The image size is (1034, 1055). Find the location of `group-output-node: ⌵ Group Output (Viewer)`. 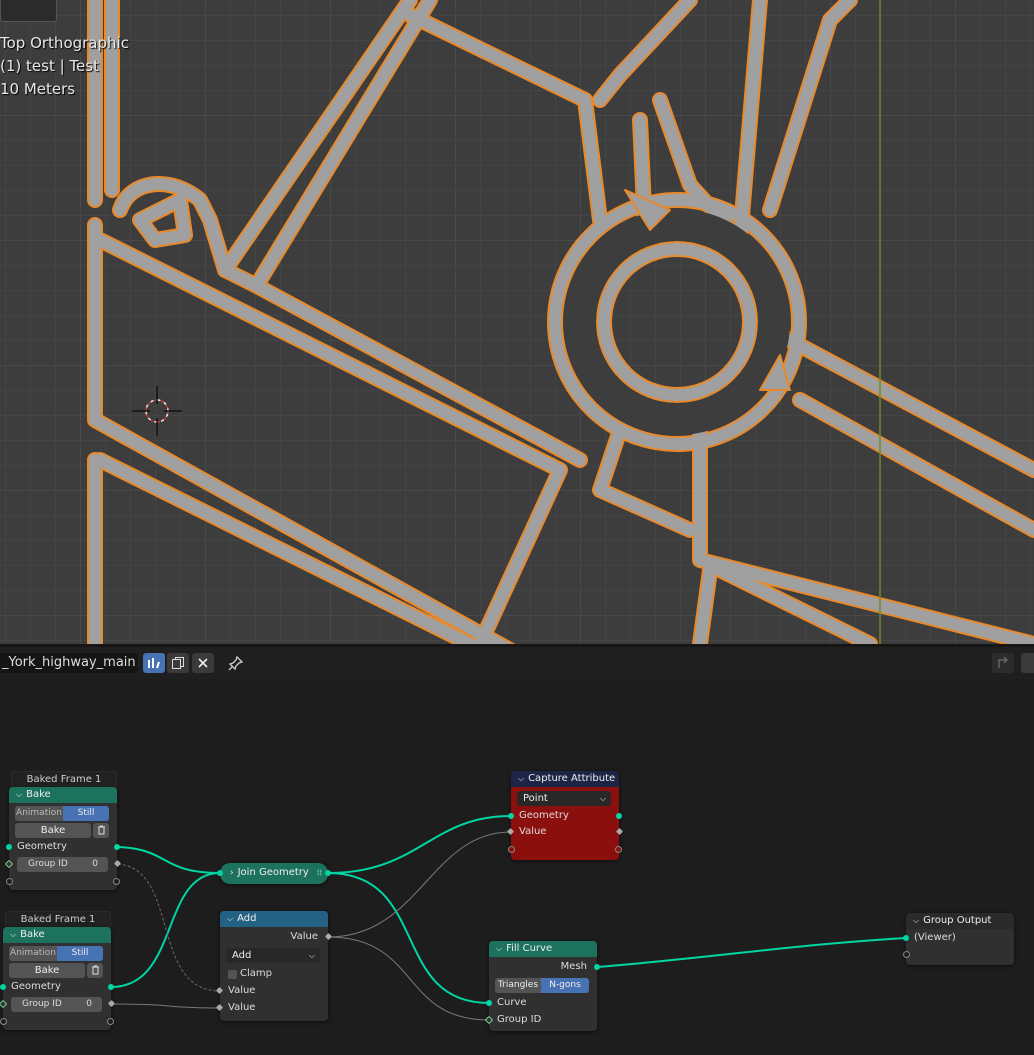

group-output-node: ⌵ Group Output (Viewer) is located at coordinates (958, 939).